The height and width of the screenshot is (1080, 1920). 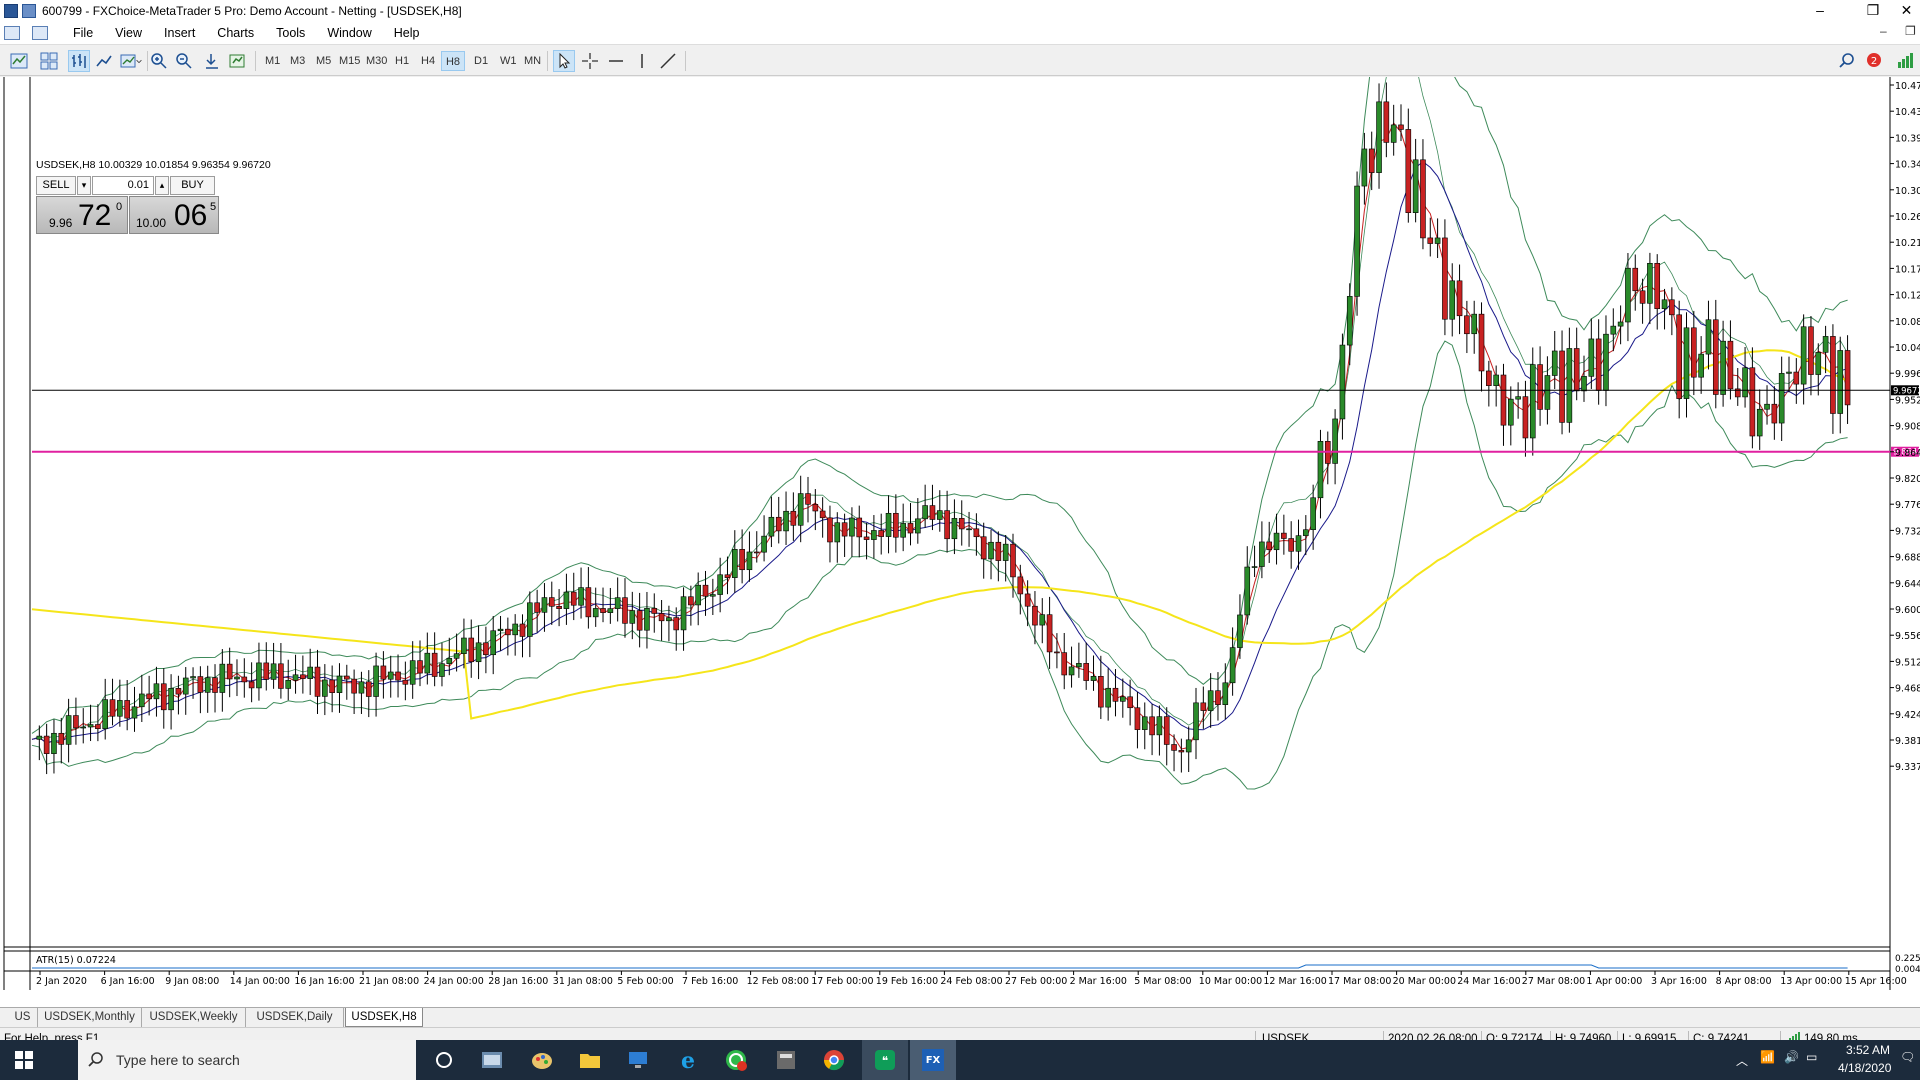 I want to click on line-chart-icon, so click(x=104, y=61).